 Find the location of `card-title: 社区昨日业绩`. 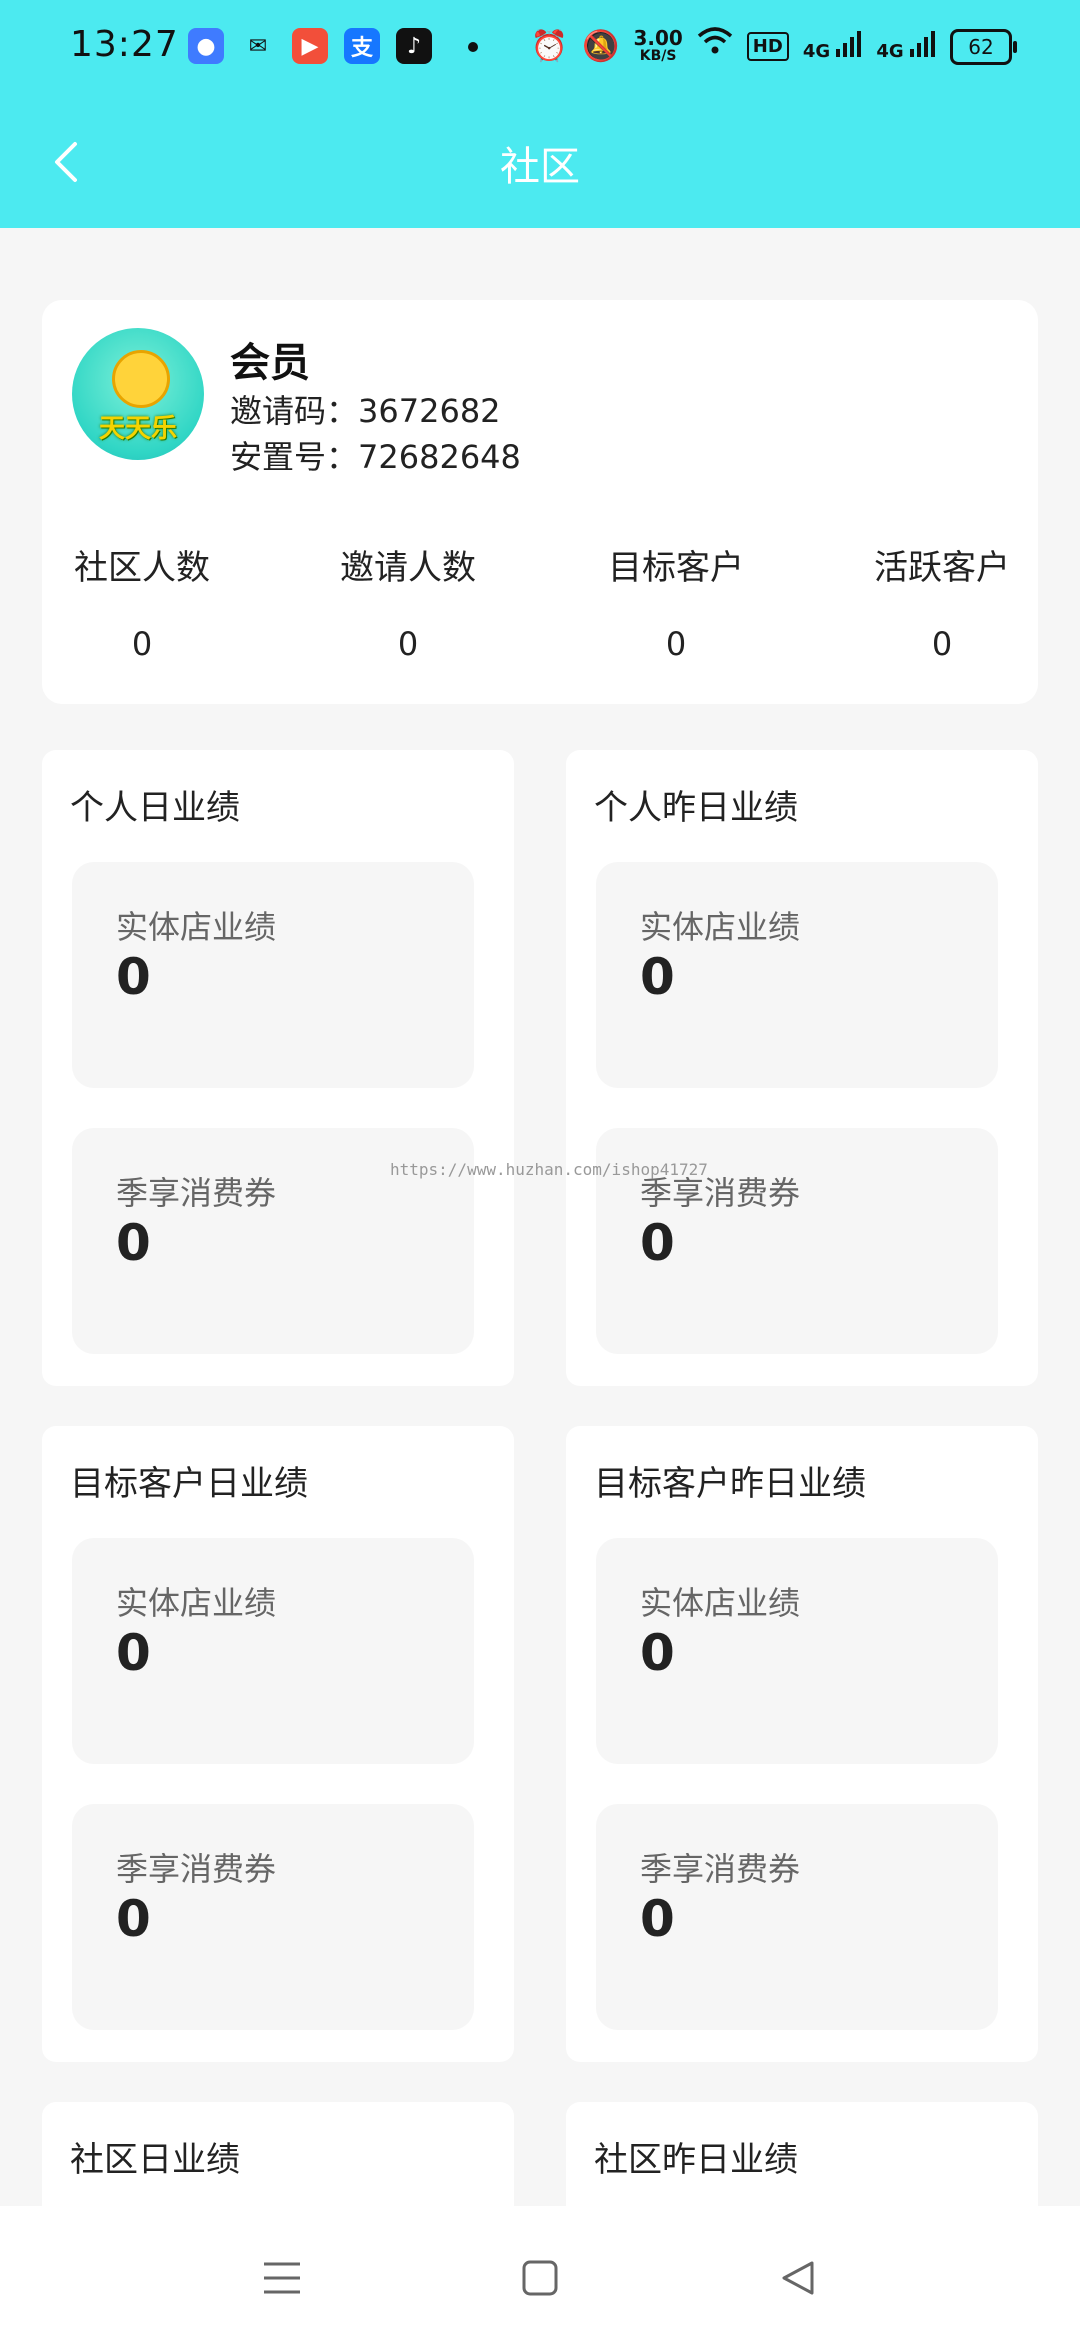

card-title: 社区昨日业绩 is located at coordinates (696, 2160).